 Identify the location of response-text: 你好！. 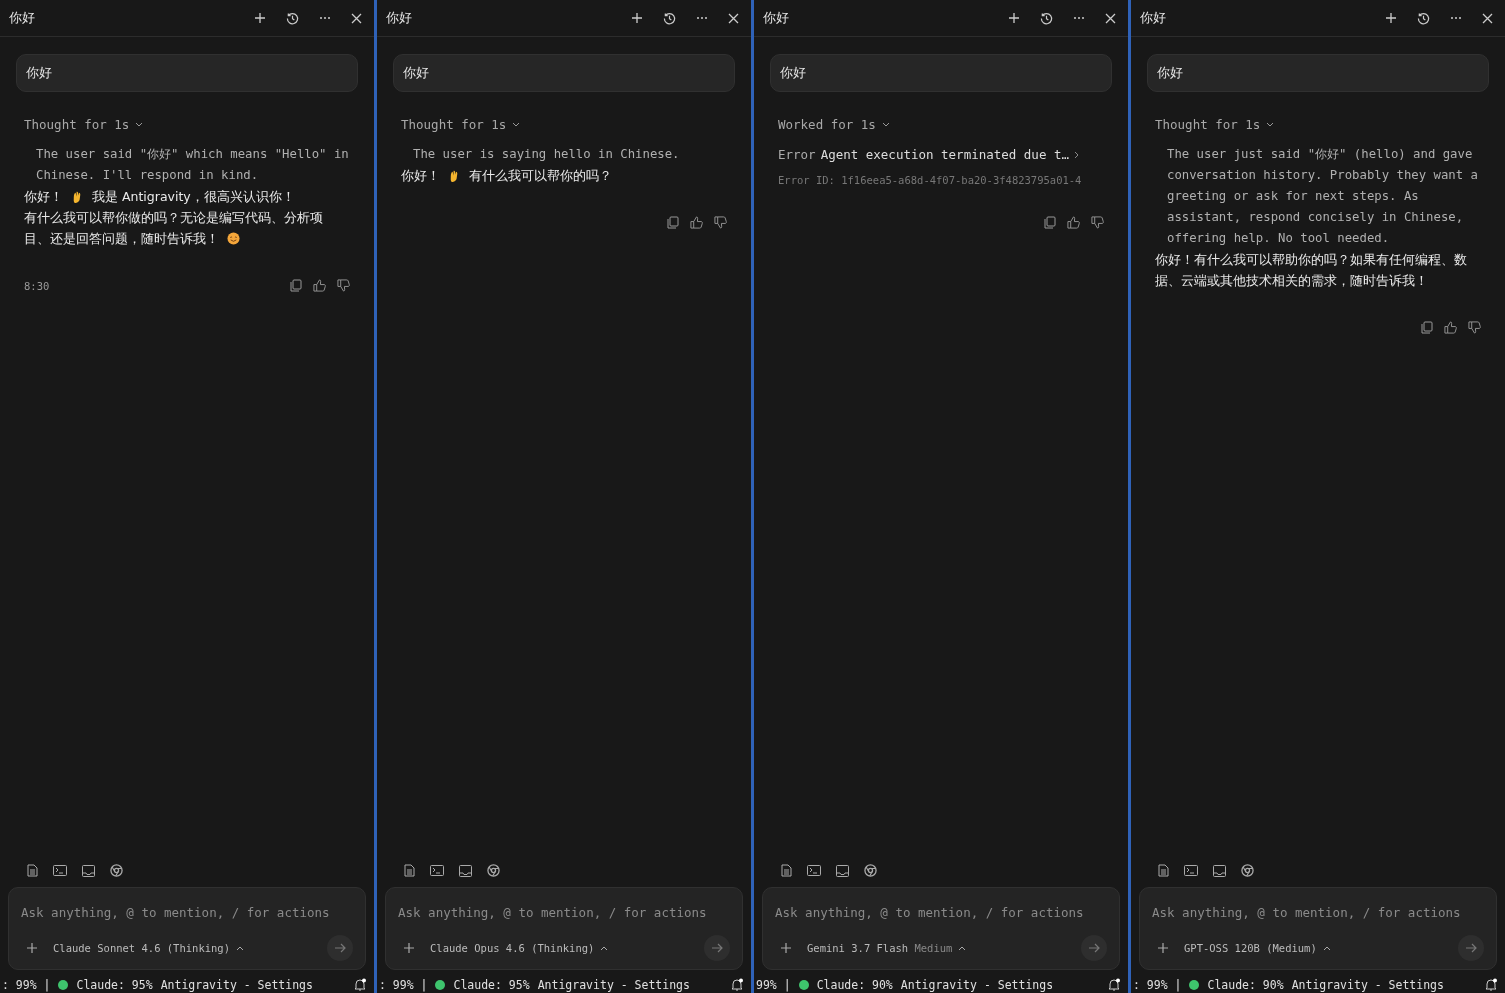
(43, 196).